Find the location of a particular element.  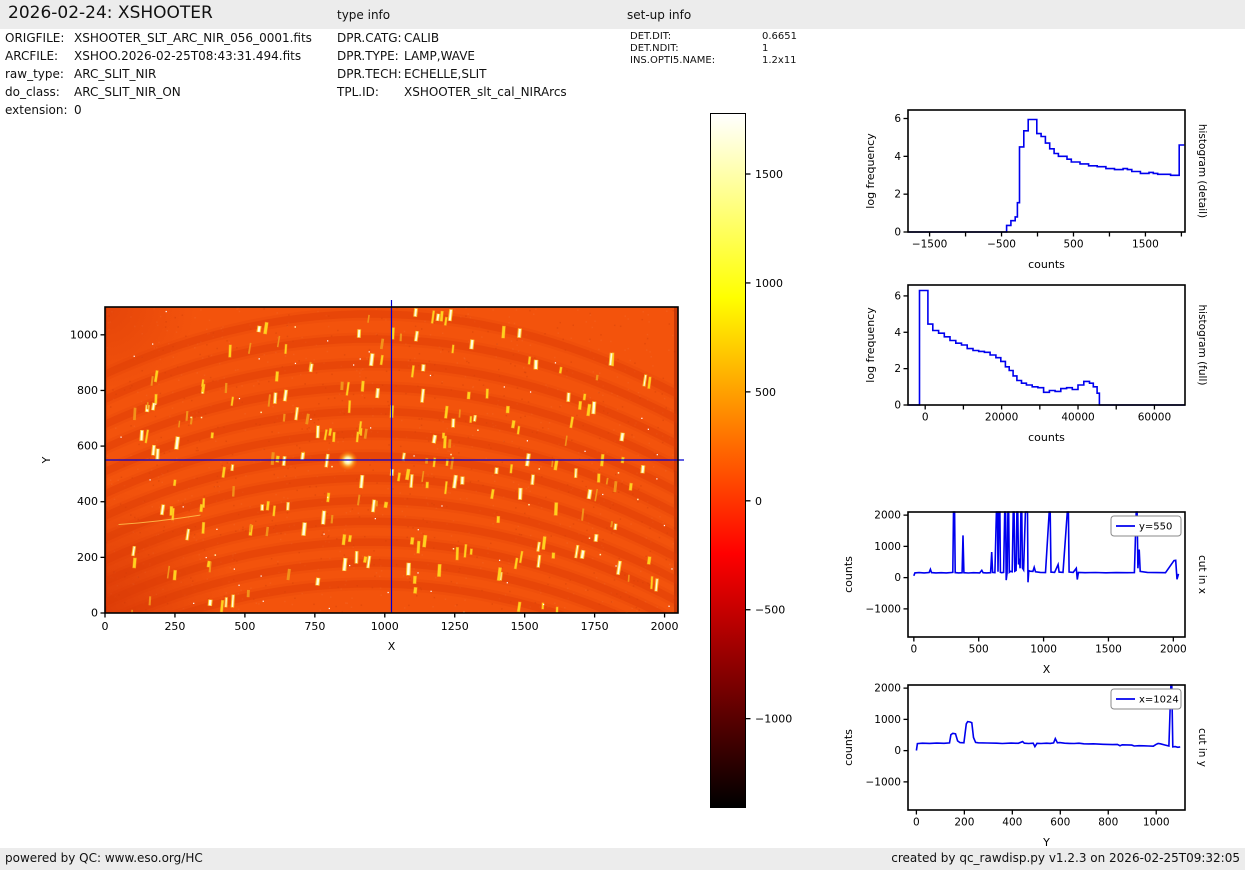

histogram-full-xlabel: counts is located at coordinates (1046, 437).